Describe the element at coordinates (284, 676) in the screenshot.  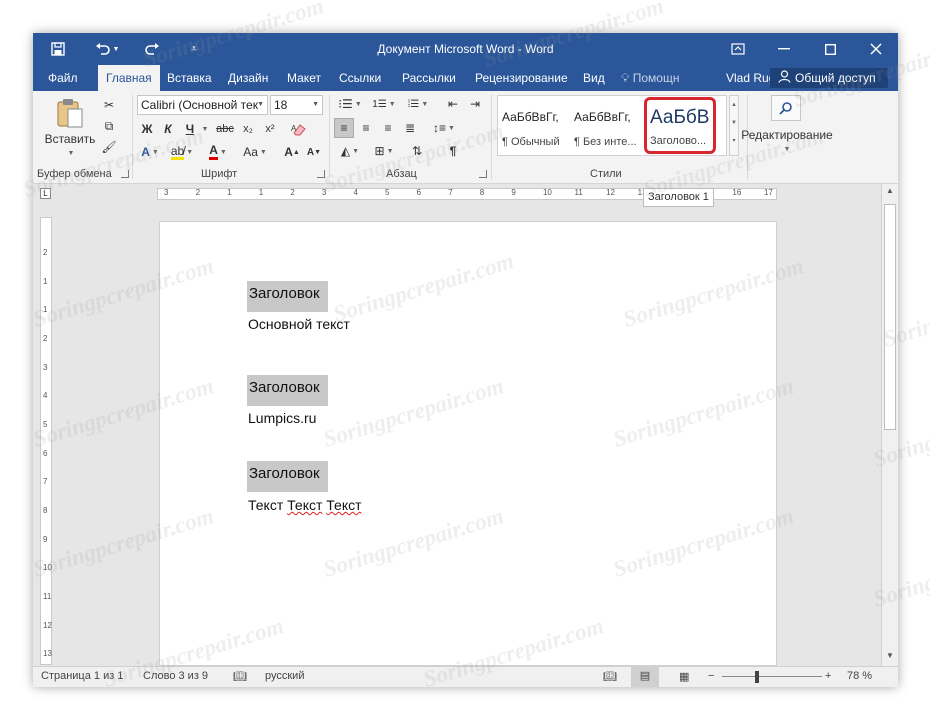
I see `language: русский` at that location.